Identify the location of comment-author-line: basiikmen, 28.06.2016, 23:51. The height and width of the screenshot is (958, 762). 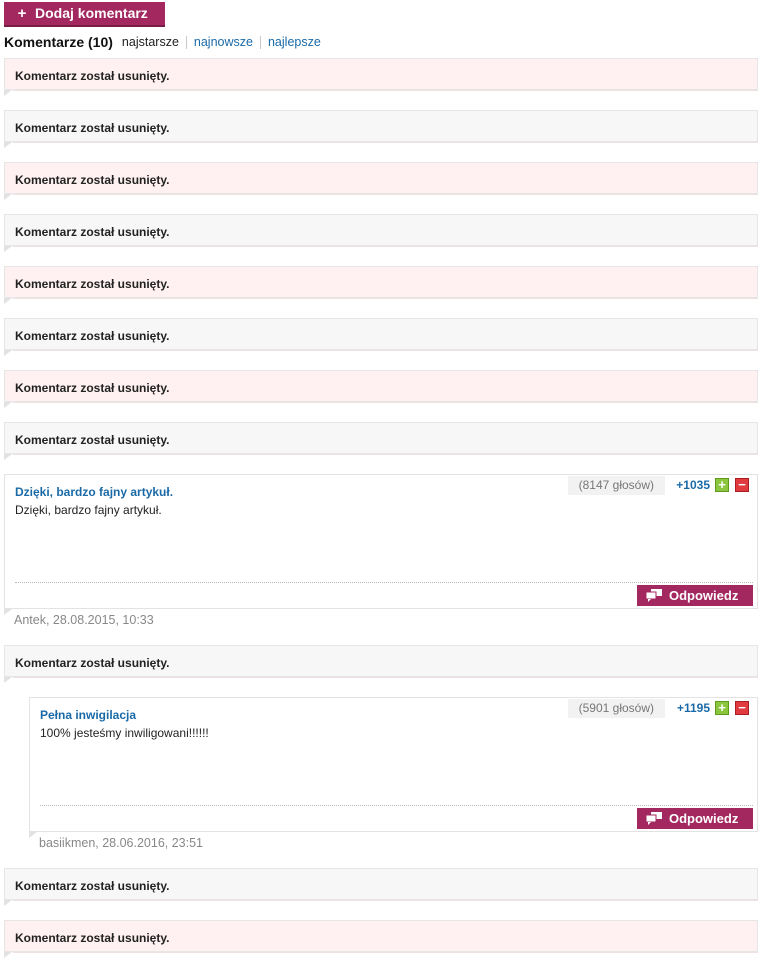
(121, 843).